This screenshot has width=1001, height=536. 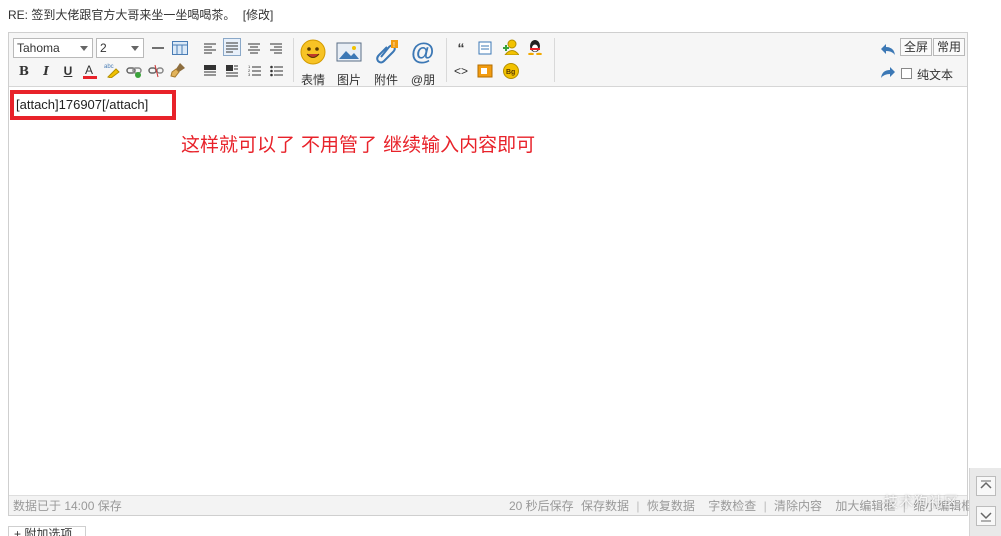 I want to click on paperclip-icon: !, so click(x=387, y=52).